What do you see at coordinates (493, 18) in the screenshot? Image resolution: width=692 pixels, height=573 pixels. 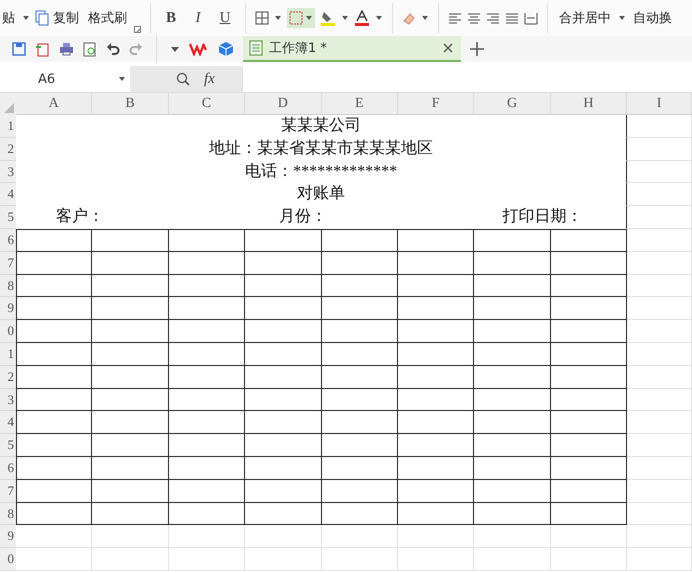 I see `align-right-icon` at bounding box center [493, 18].